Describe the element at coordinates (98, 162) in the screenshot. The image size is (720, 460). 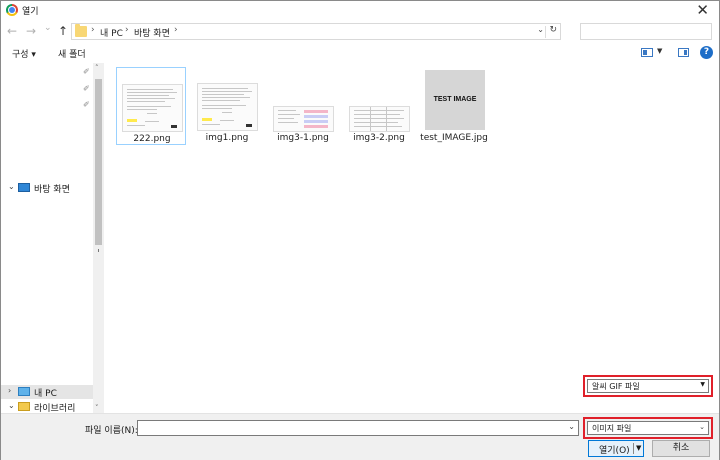
I see `scrollbar-thumb` at that location.